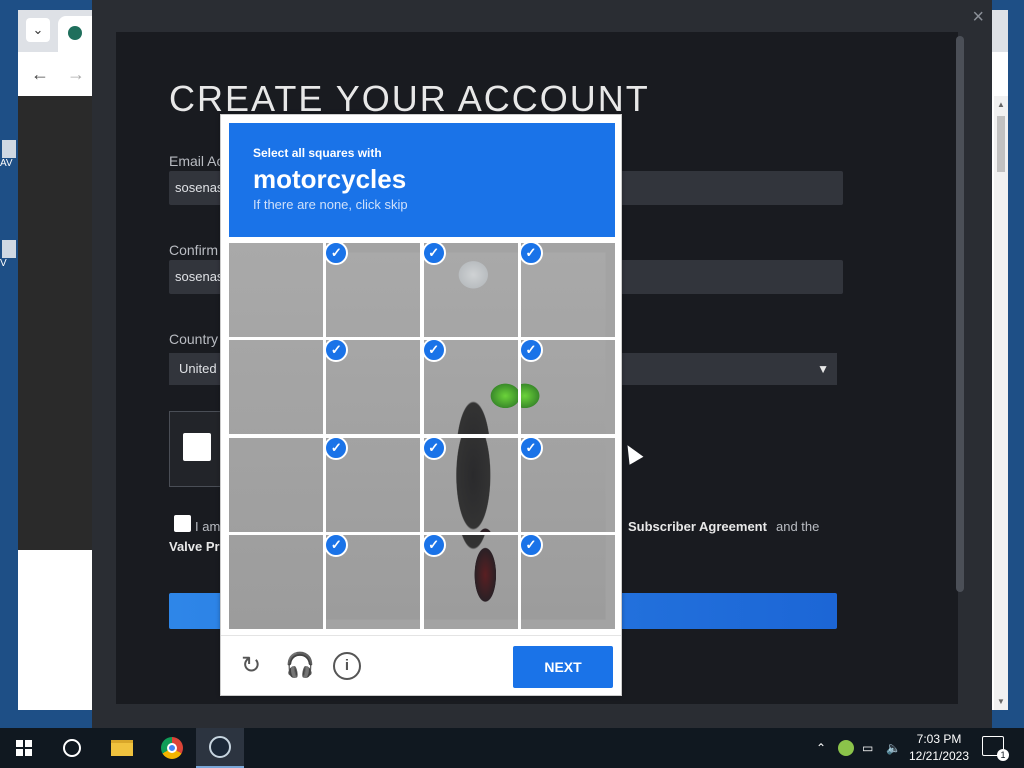 The width and height of the screenshot is (1024, 768). What do you see at coordinates (893, 748) in the screenshot?
I see `volume-muted-icon: 🔈` at bounding box center [893, 748].